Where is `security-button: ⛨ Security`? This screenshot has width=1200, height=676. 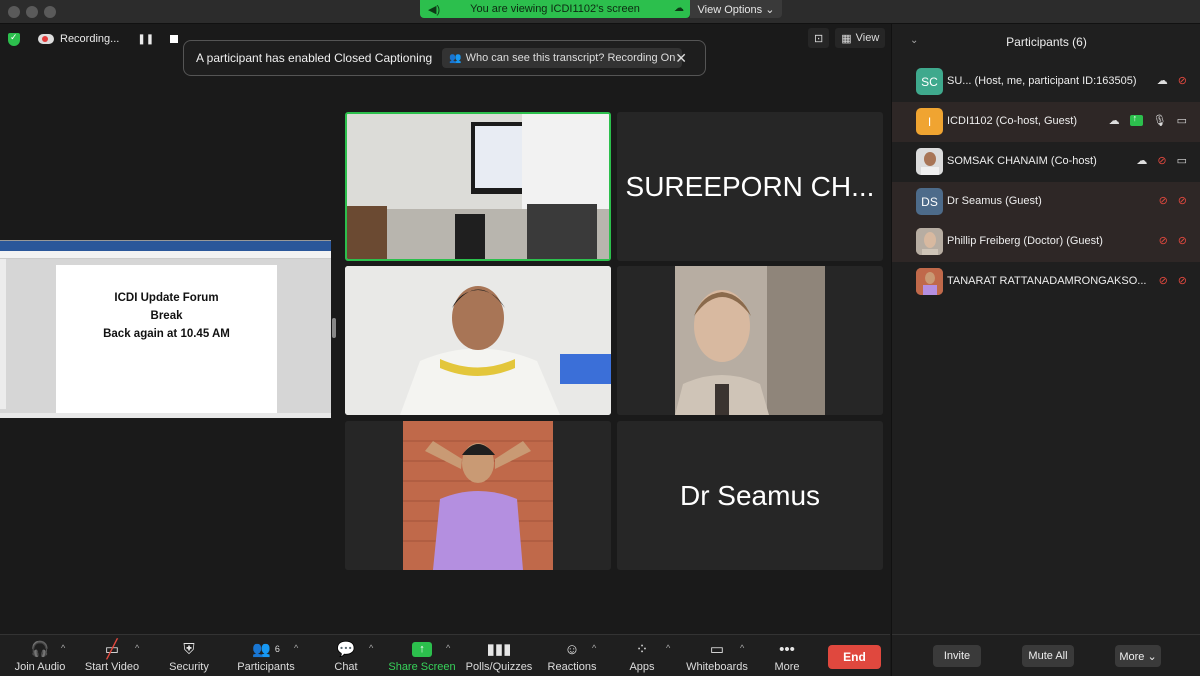 security-button: ⛨ Security is located at coordinates (189, 656).